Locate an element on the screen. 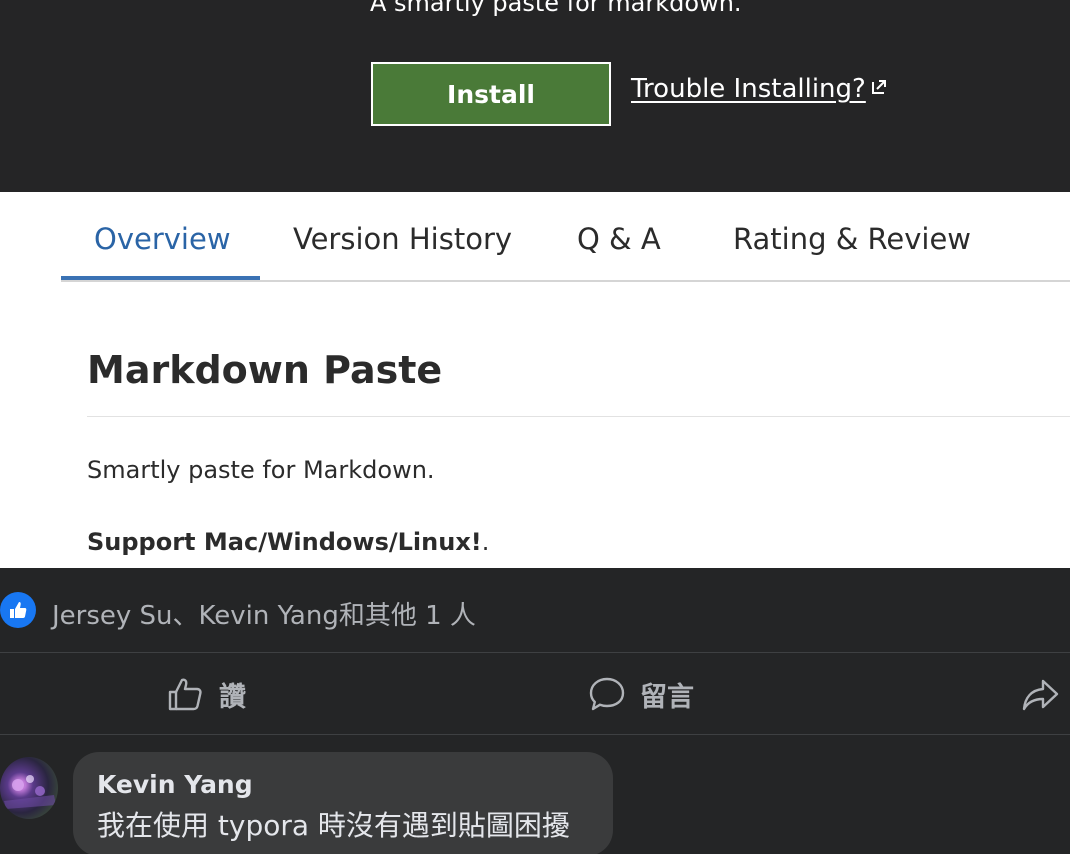  external-link-icon is located at coordinates (878, 87).